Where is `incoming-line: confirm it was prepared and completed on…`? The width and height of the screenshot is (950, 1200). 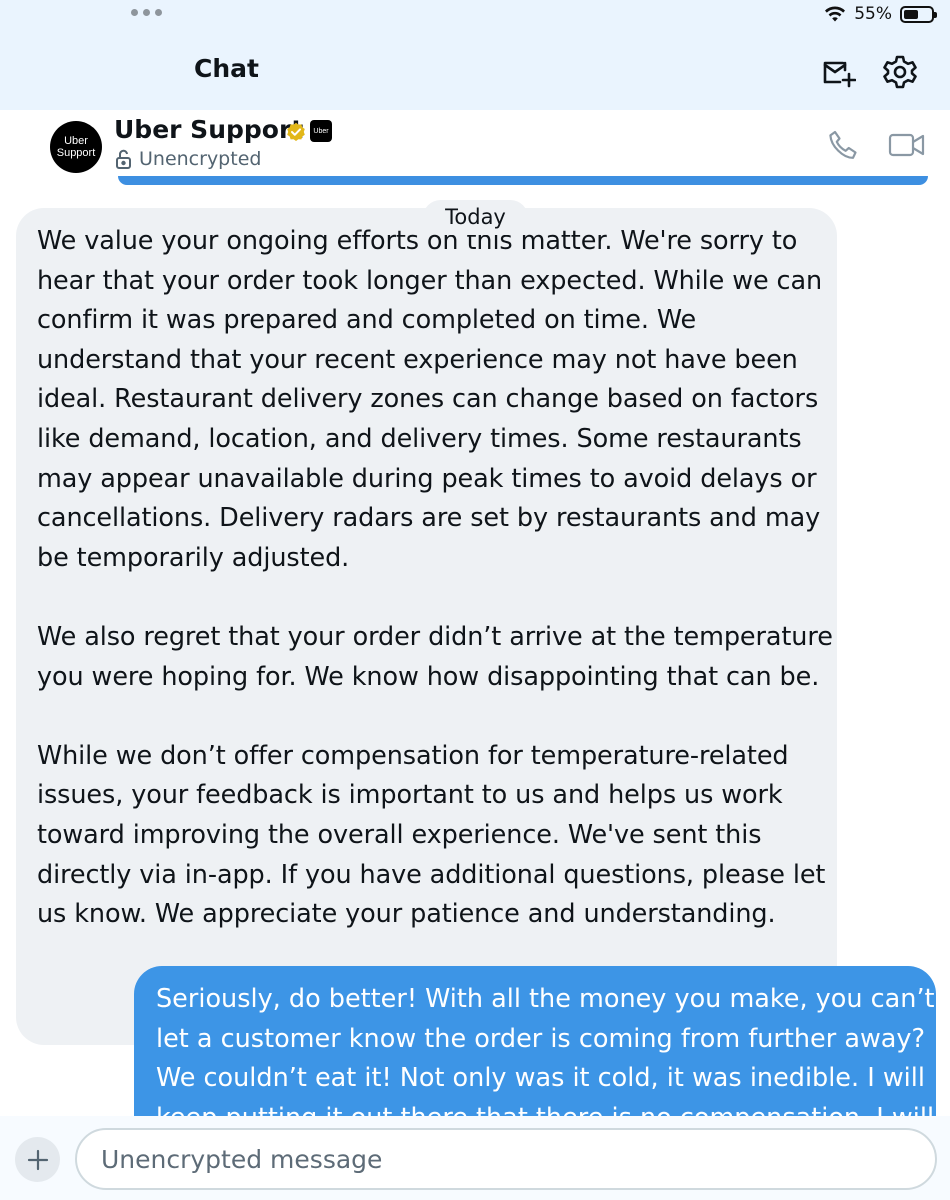 incoming-line: confirm it was prepared and completed on… is located at coordinates (367, 320).